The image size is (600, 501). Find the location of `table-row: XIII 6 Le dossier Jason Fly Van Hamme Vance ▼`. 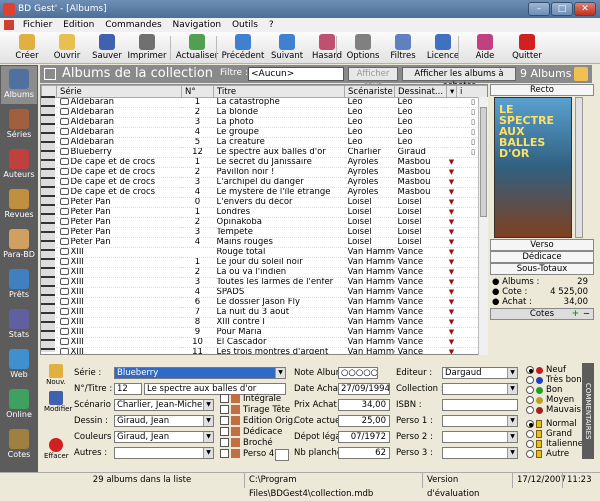

table-row: XIII 6 Le dossier Jason Fly Van Hamme Vance ▼ is located at coordinates (264, 302).